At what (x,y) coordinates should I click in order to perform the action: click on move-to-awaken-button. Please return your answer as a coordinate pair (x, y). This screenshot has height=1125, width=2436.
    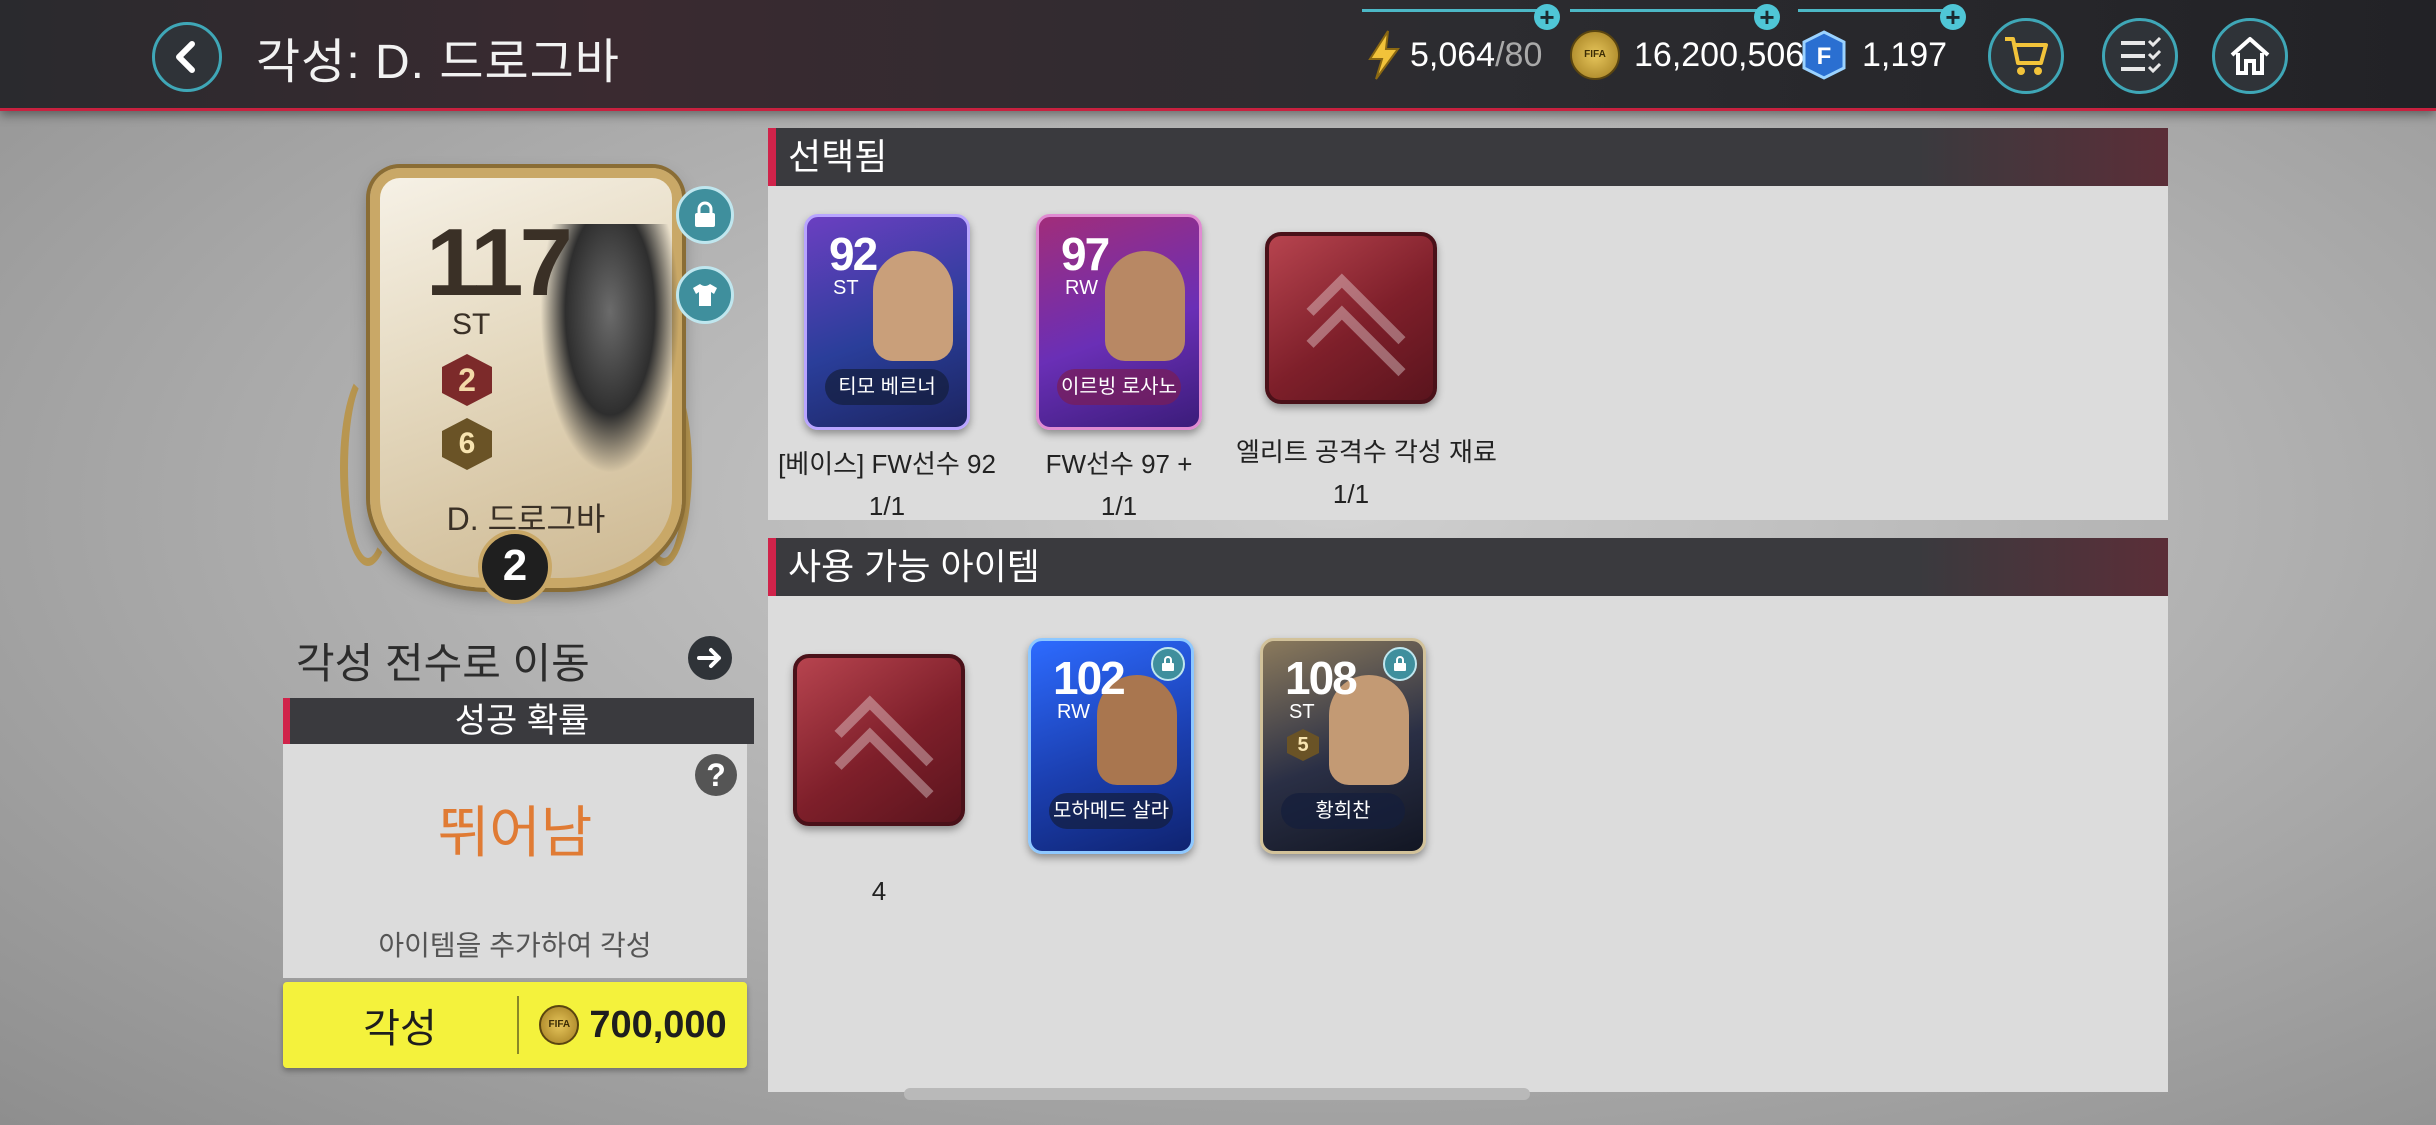
    Looking at the image, I should click on (710, 658).